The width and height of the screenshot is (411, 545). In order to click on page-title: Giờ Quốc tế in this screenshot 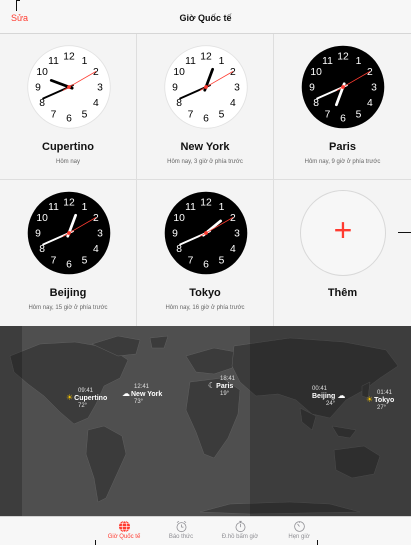, I will do `click(205, 18)`.